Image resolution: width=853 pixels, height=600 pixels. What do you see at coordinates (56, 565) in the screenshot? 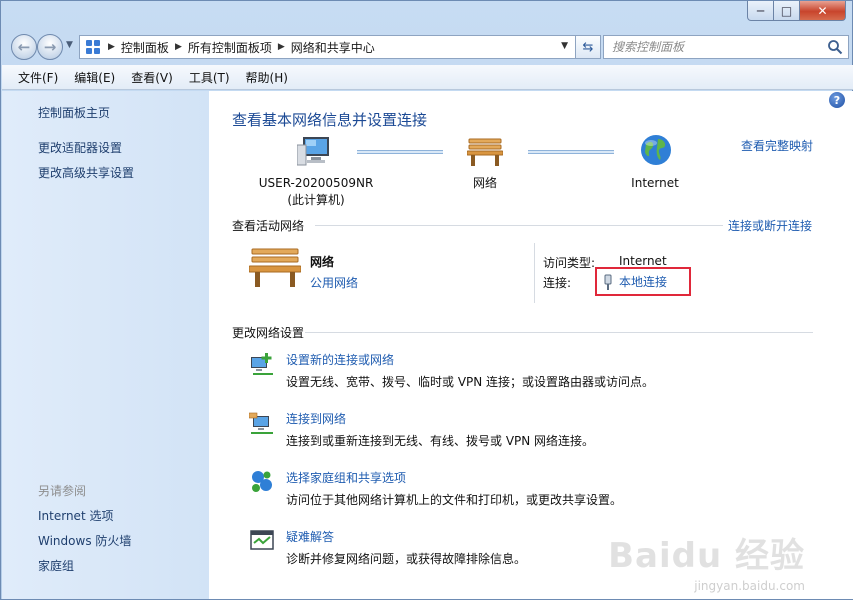
I see `sidebar-item-homegroup: 家庭组` at bounding box center [56, 565].